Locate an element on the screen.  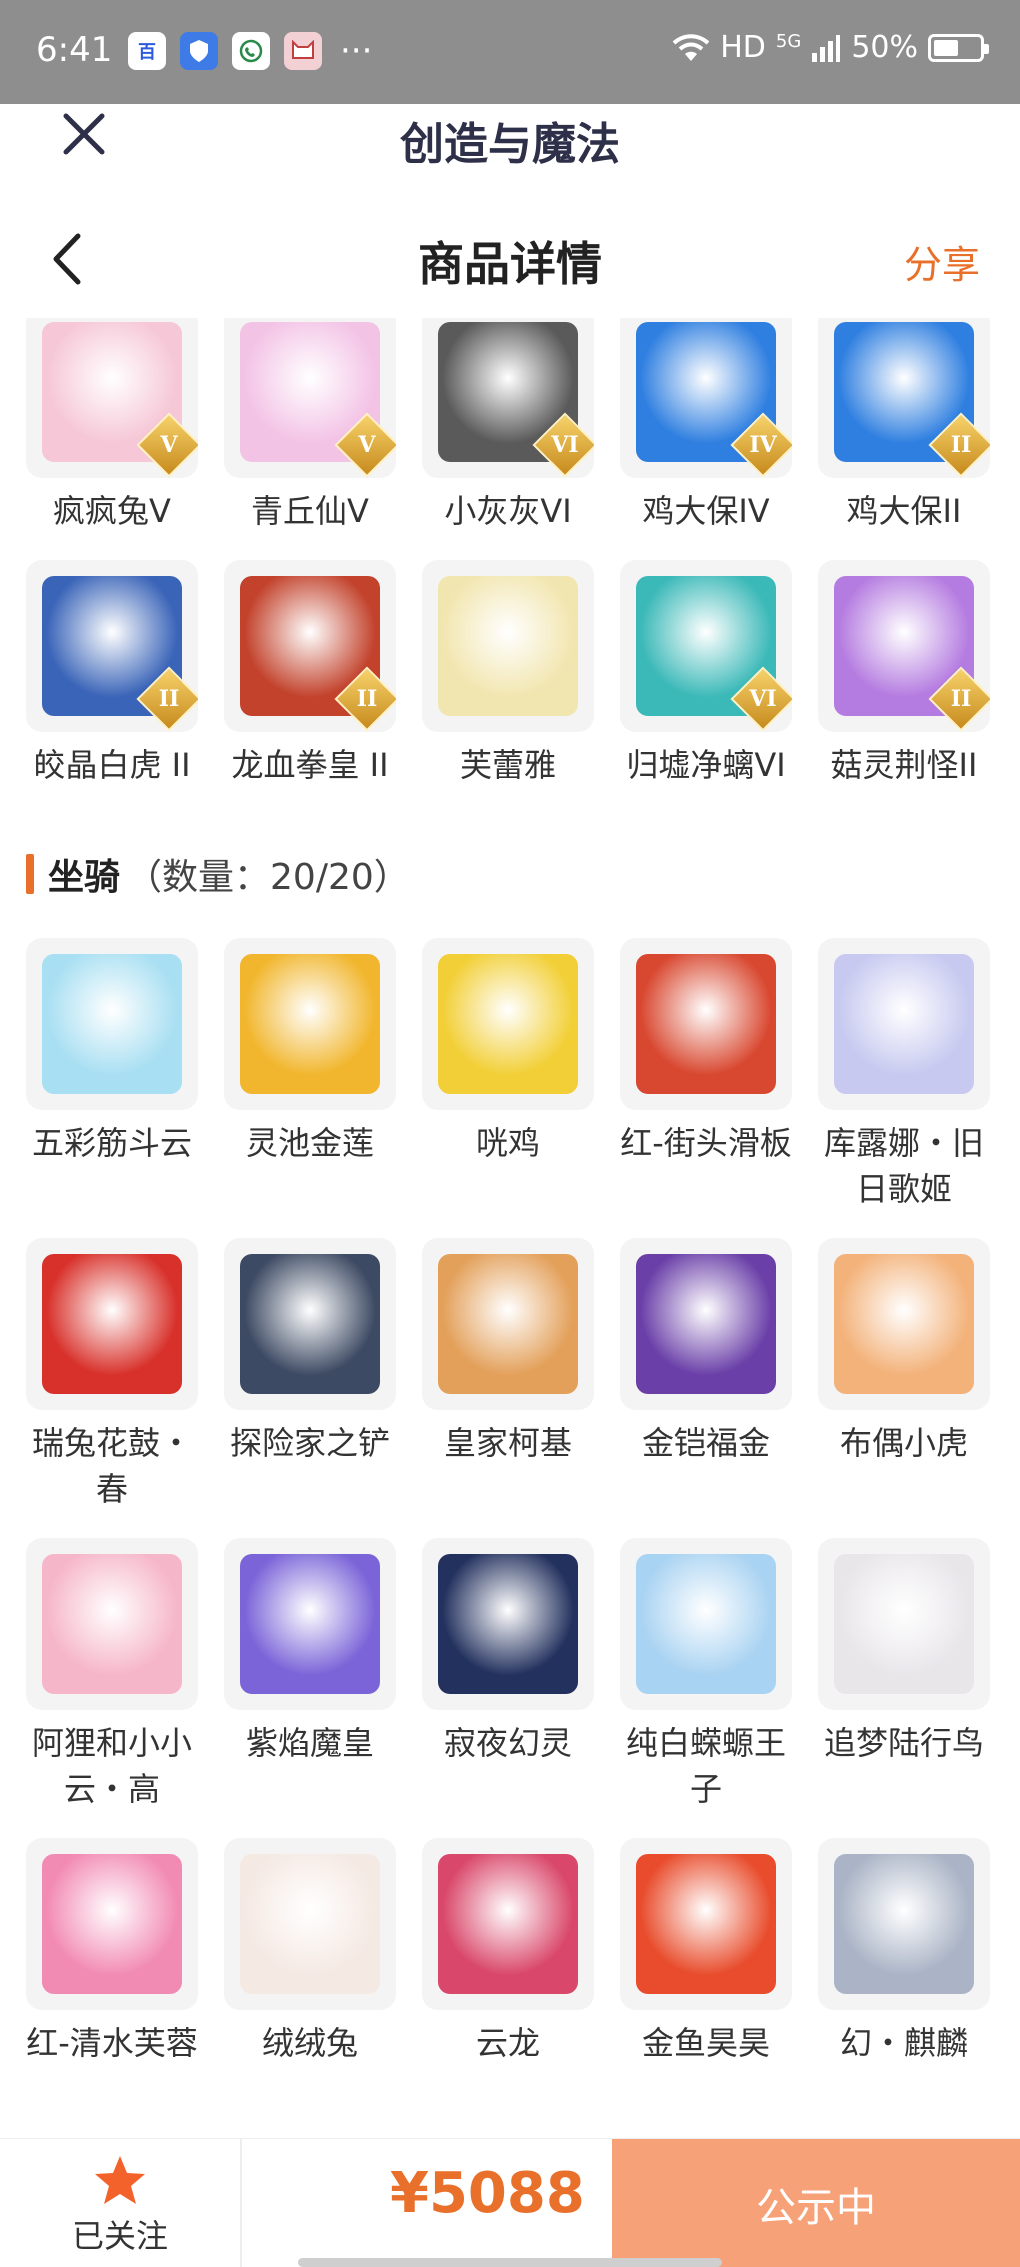
item-name: 追梦陆行鸟 is located at coordinates (903, 1743).